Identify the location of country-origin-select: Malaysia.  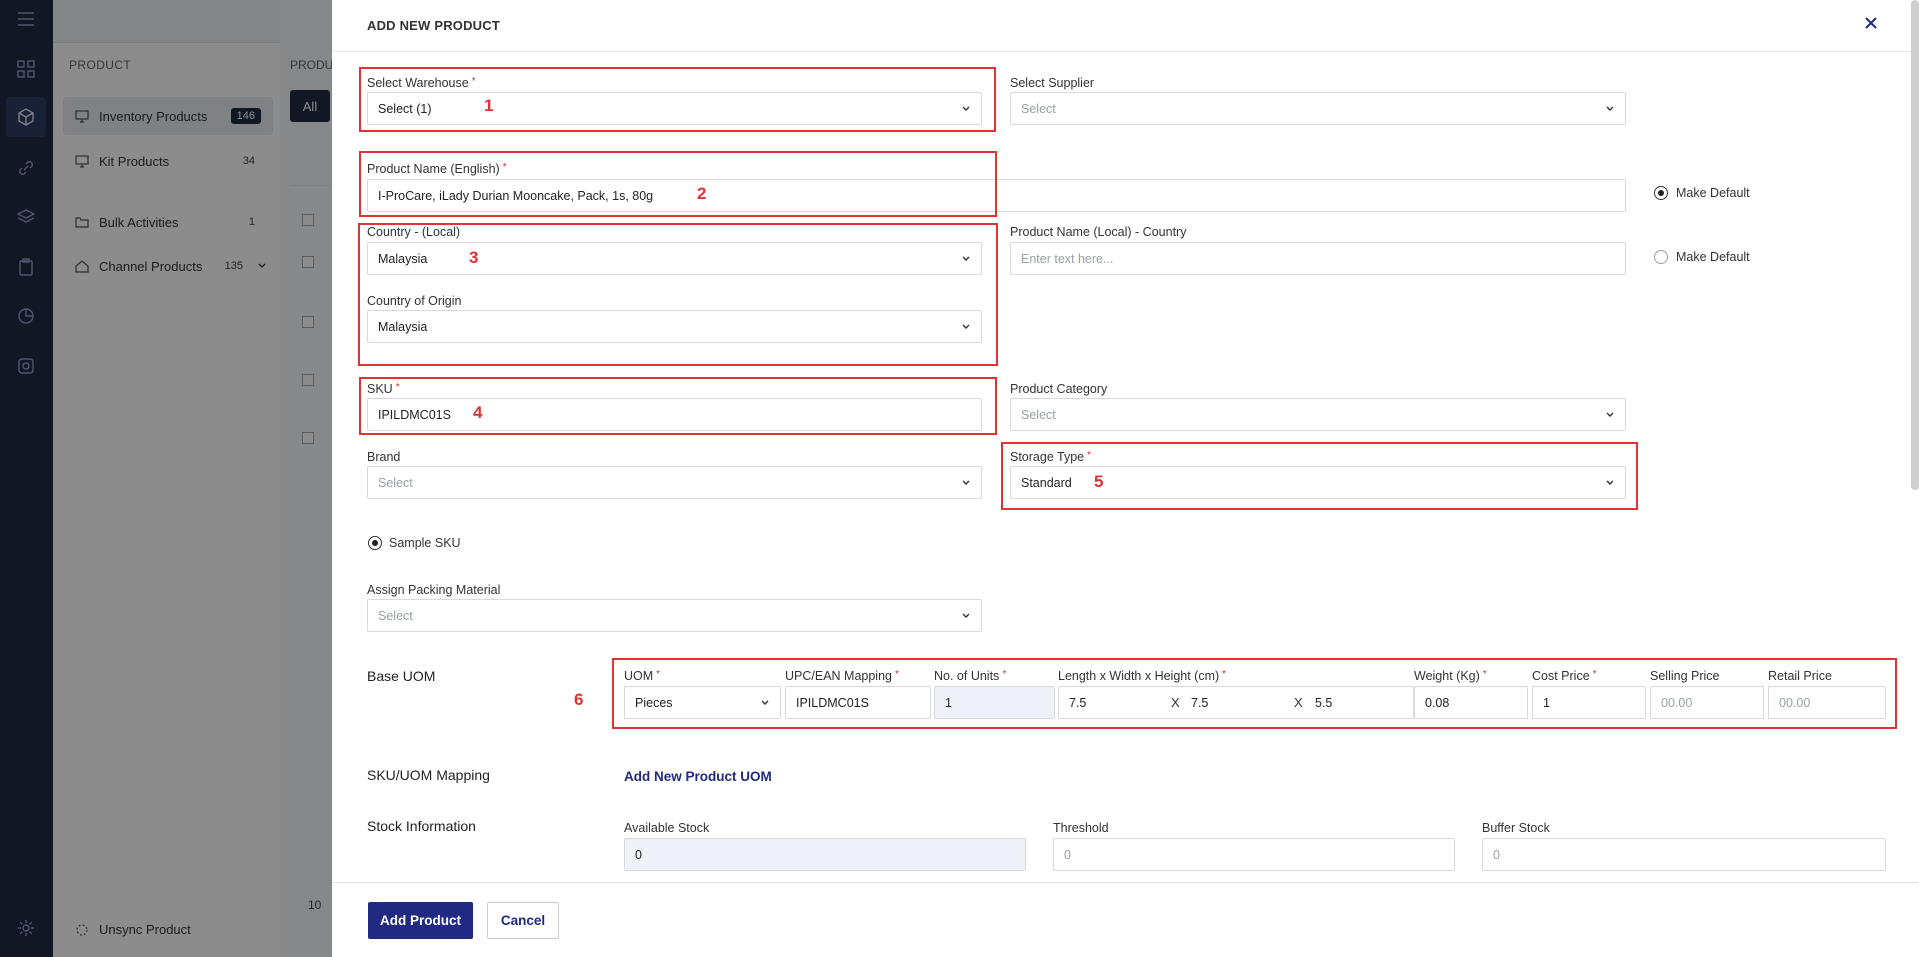
(674, 326).